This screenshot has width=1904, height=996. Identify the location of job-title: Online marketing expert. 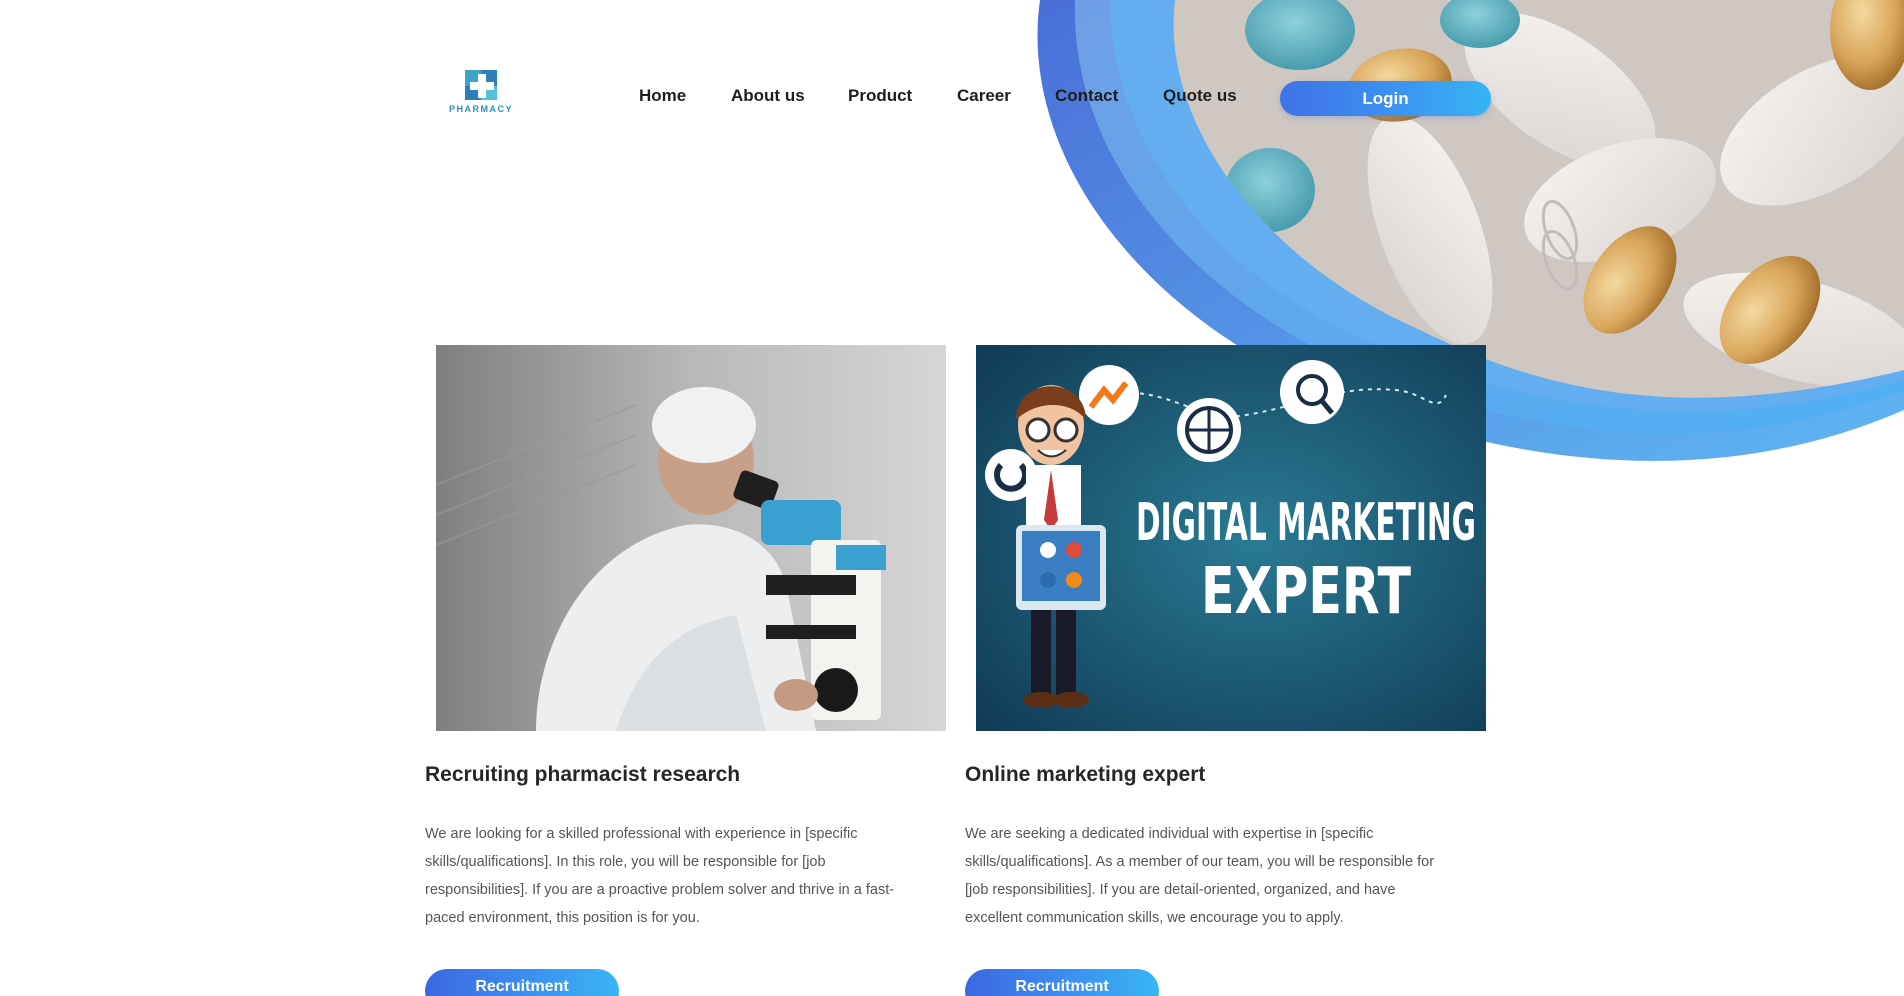
(1085, 774).